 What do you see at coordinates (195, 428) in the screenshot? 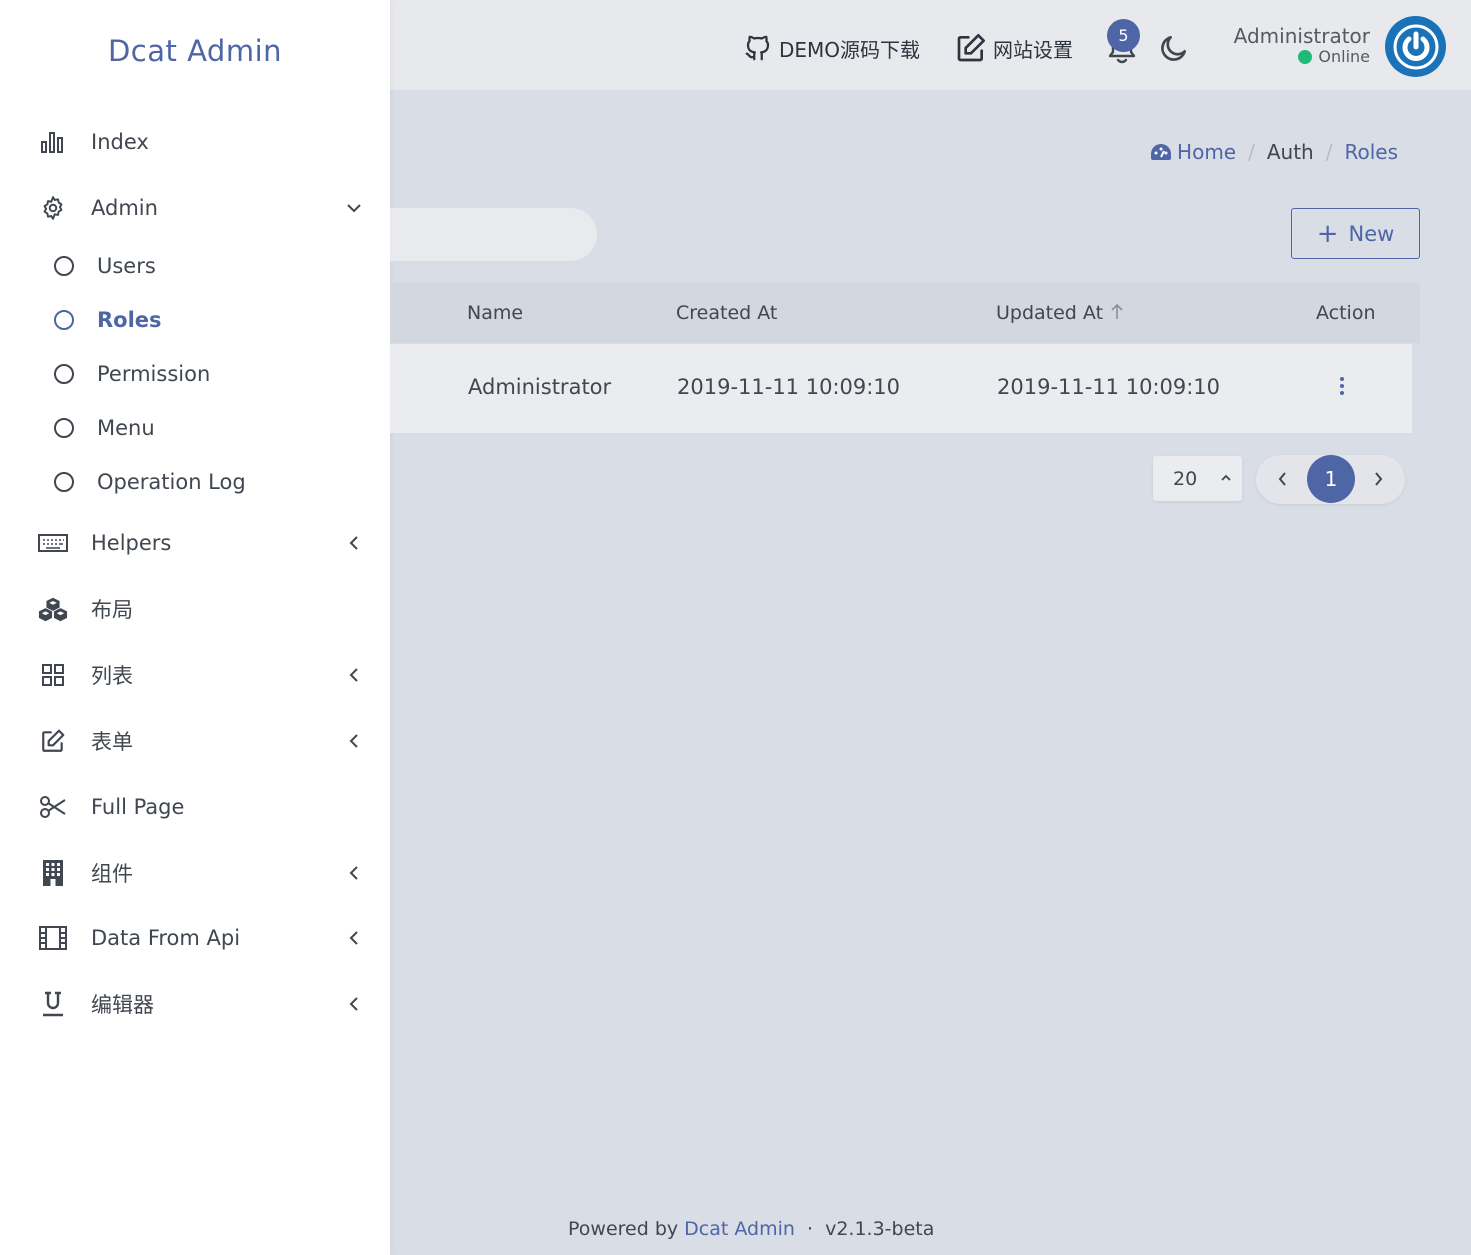
I see `sidebar-item-menu: Menu` at bounding box center [195, 428].